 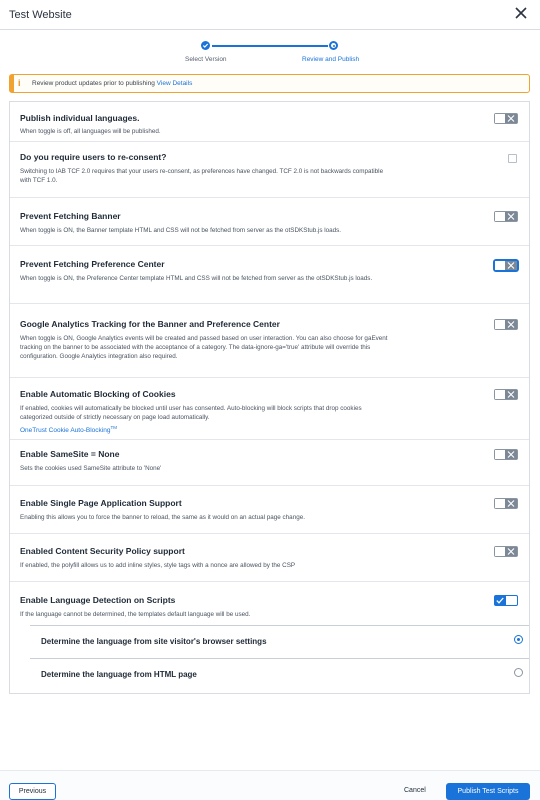 I want to click on setting-title: Enable Language Detection on Scripts, so click(x=98, y=600).